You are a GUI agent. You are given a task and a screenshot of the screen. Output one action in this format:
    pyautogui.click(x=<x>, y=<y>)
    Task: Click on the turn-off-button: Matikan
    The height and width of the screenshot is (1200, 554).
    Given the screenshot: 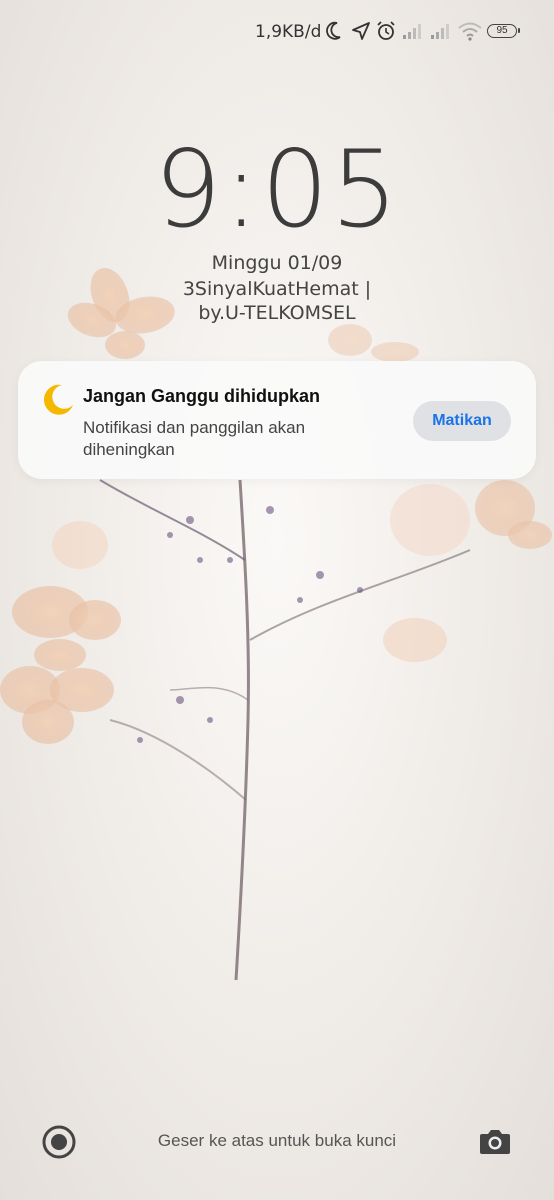 What is the action you would take?
    pyautogui.click(x=462, y=421)
    